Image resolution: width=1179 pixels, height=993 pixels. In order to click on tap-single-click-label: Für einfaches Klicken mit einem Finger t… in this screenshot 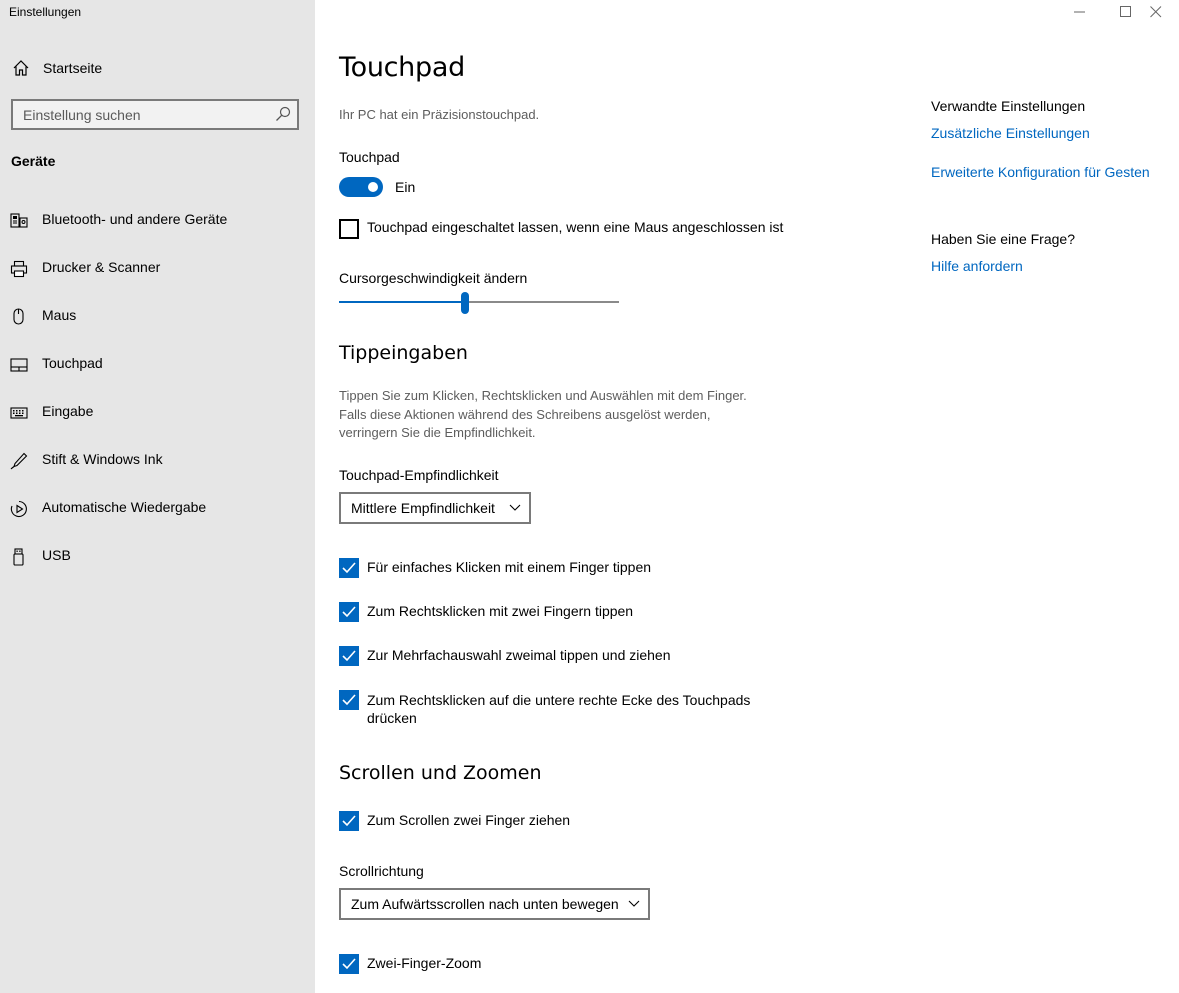, I will do `click(509, 567)`.